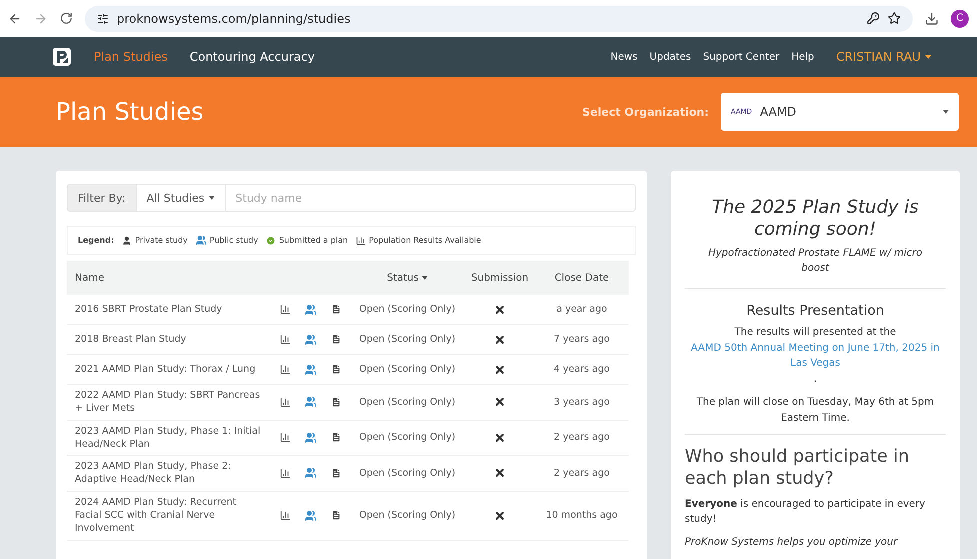 The image size is (977, 559). What do you see at coordinates (499, 19) in the screenshot?
I see `address-bar: proknowsystems.com/planning/studies` at bounding box center [499, 19].